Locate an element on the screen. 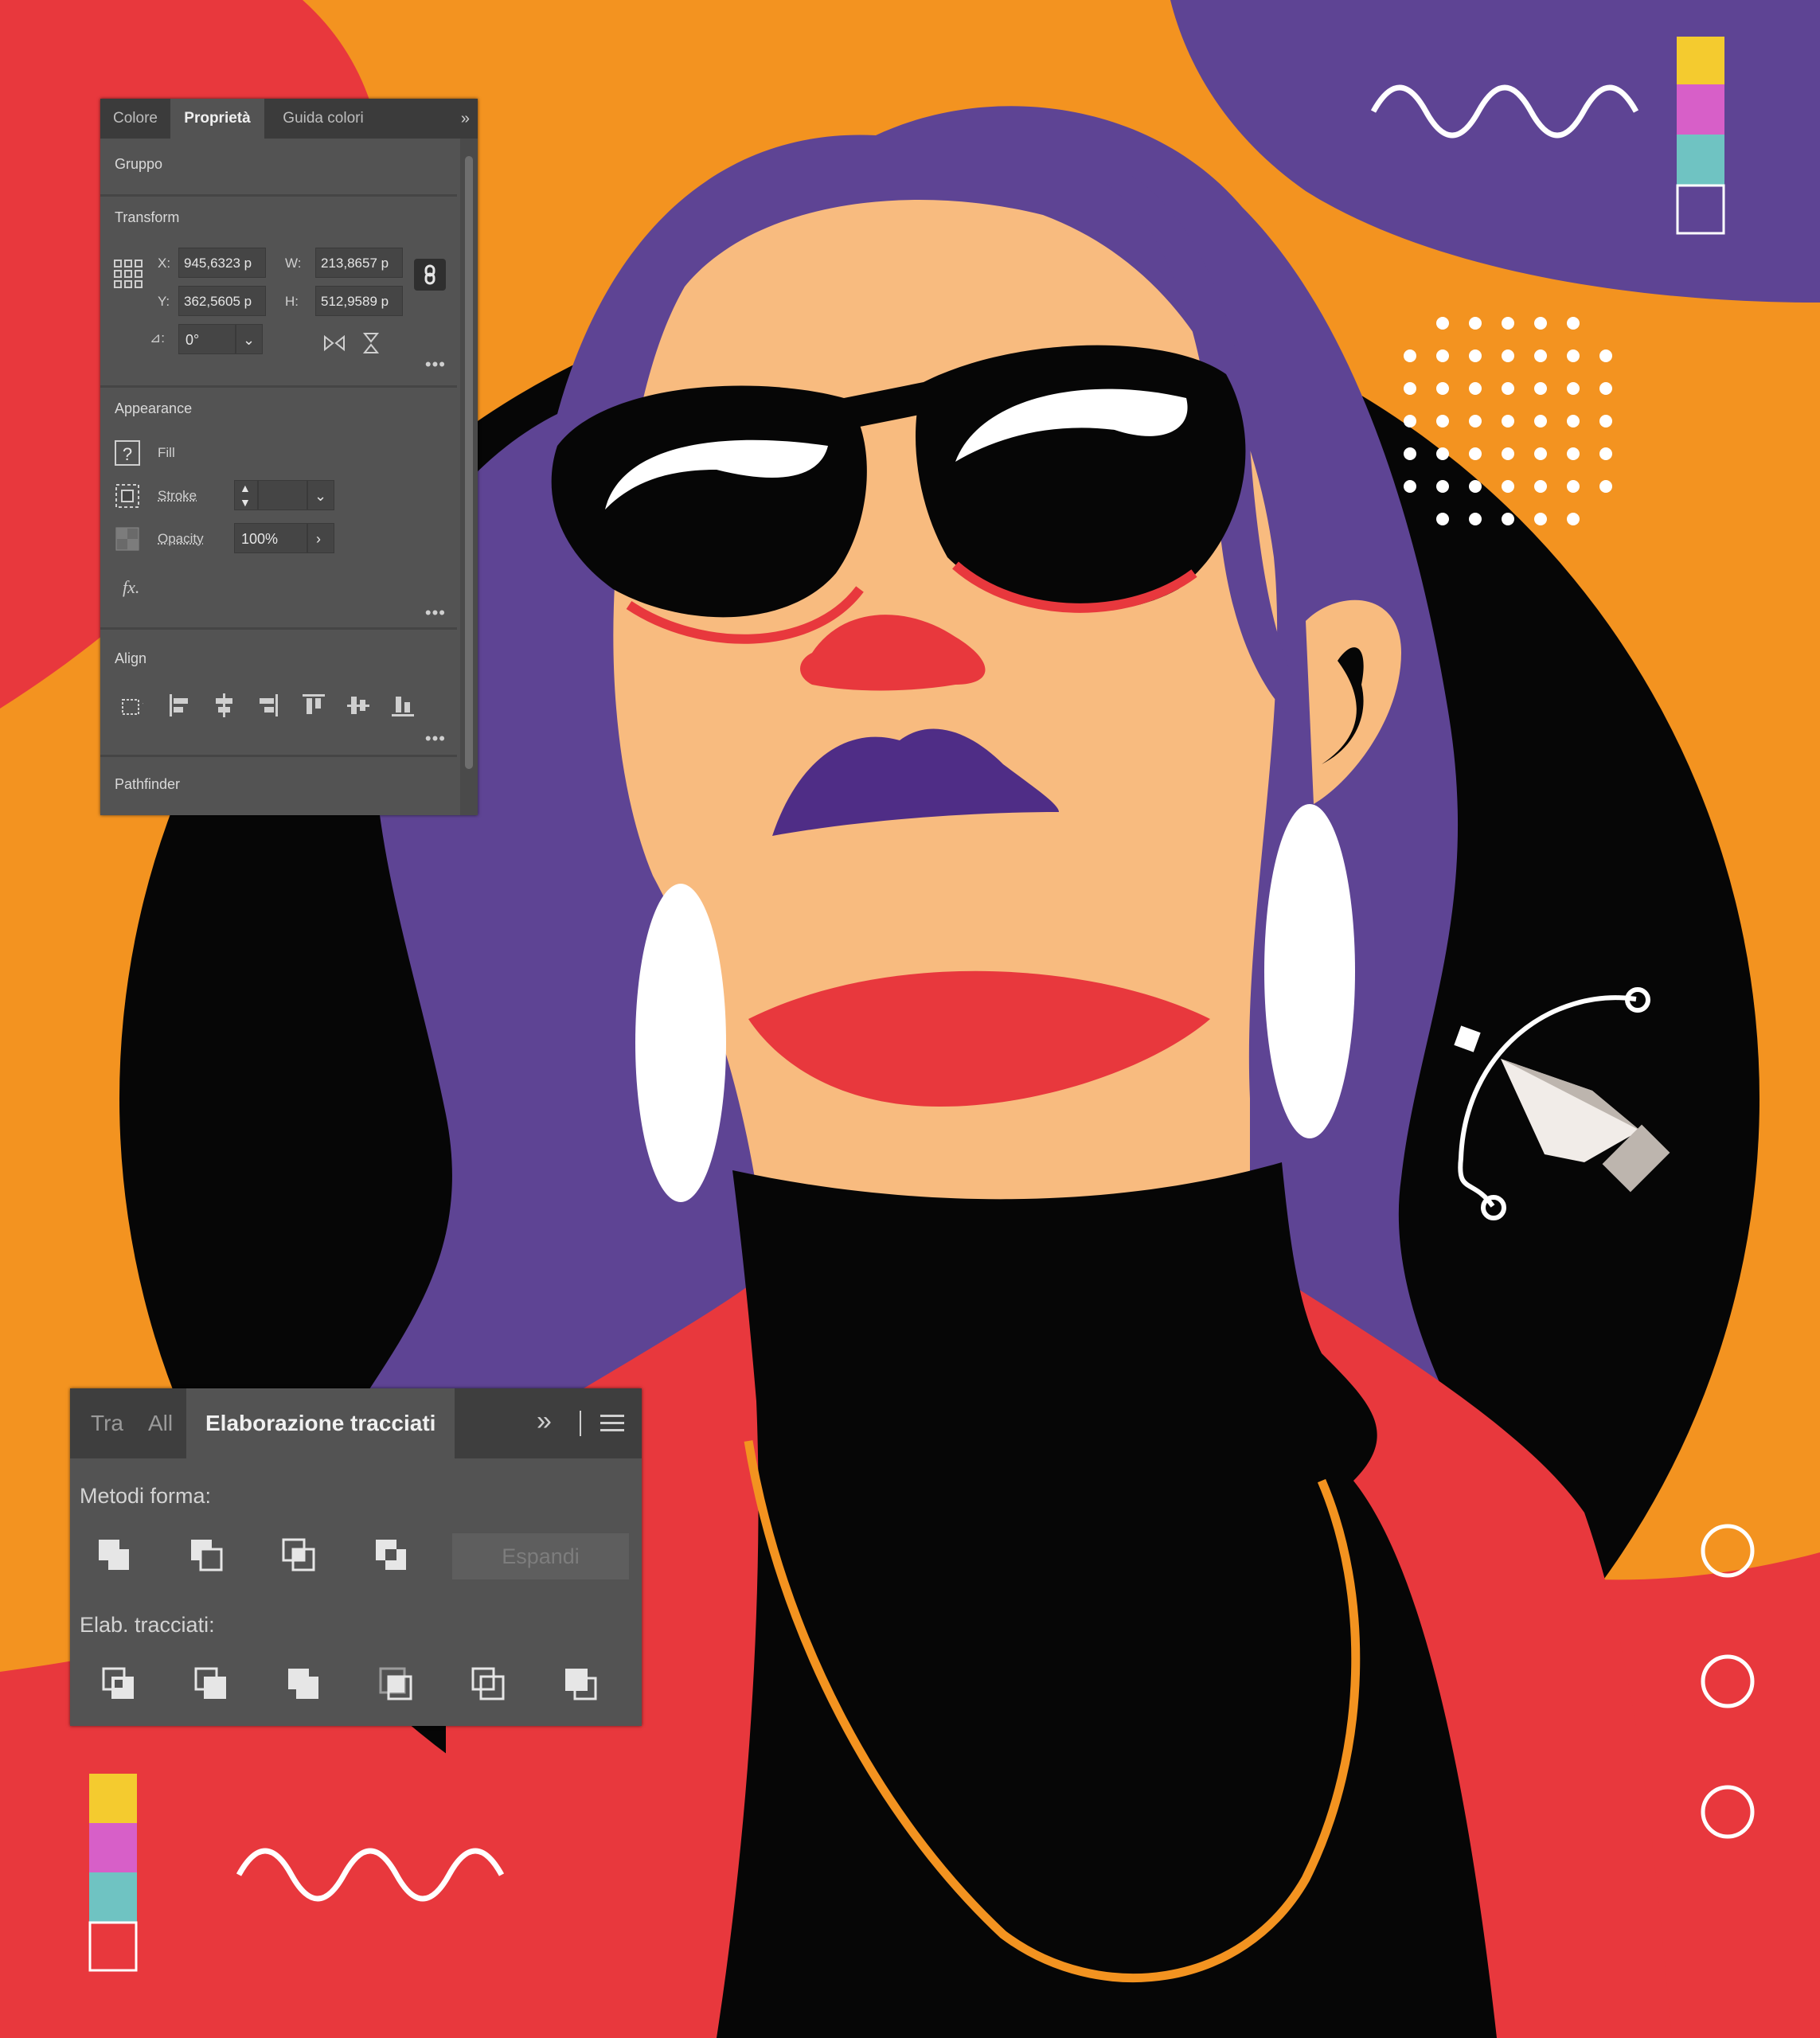 This screenshot has width=1820, height=2038. fill-swatch: ? is located at coordinates (127, 453).